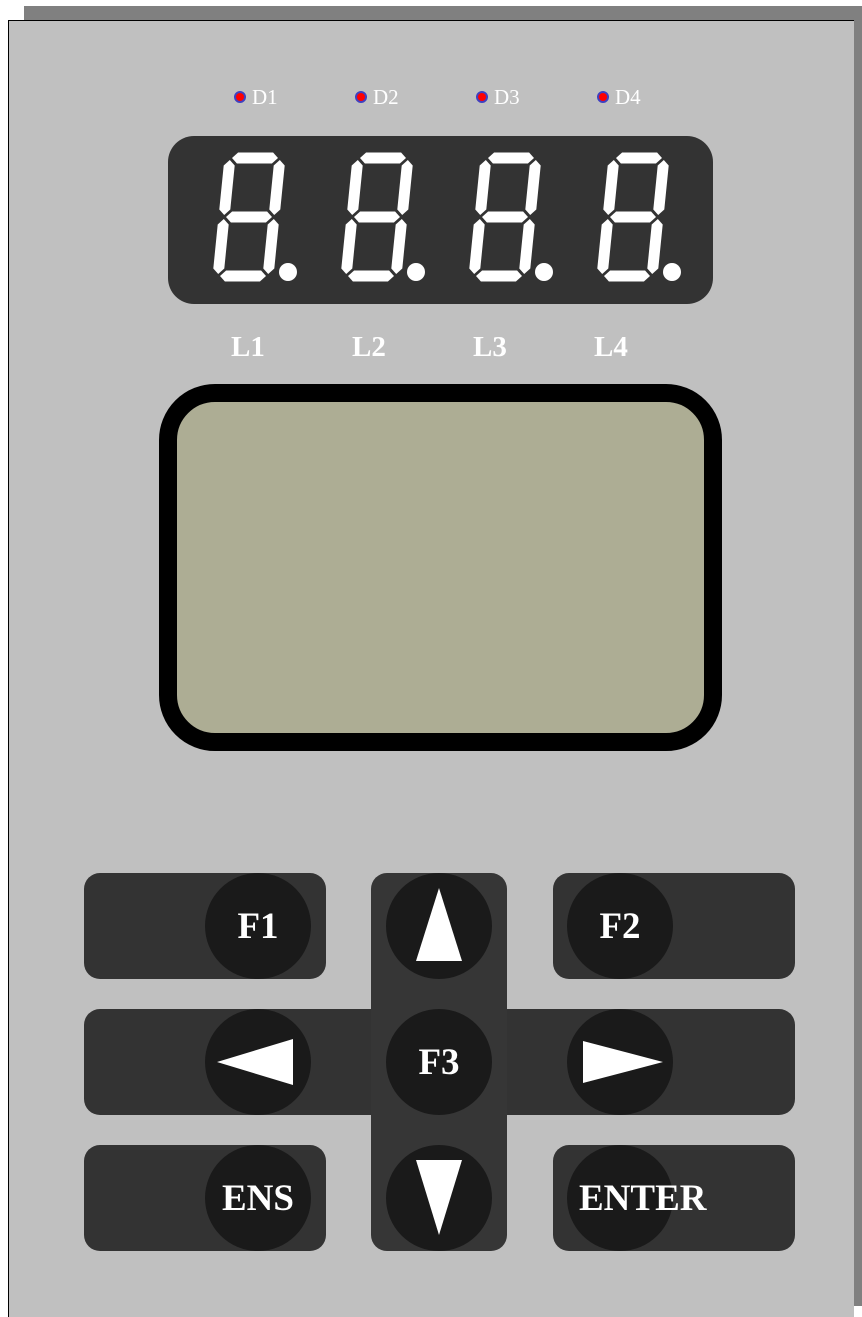 The height and width of the screenshot is (1317, 862). I want to click on f1-button-label: F1, so click(258, 926).